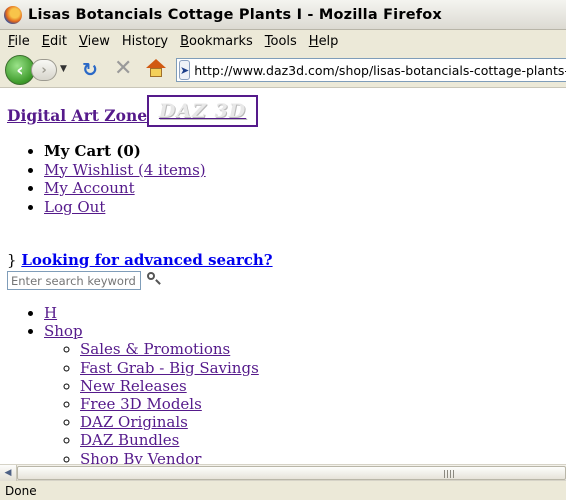 Image resolution: width=566 pixels, height=500 pixels. What do you see at coordinates (154, 279) in the screenshot?
I see `search-icon` at bounding box center [154, 279].